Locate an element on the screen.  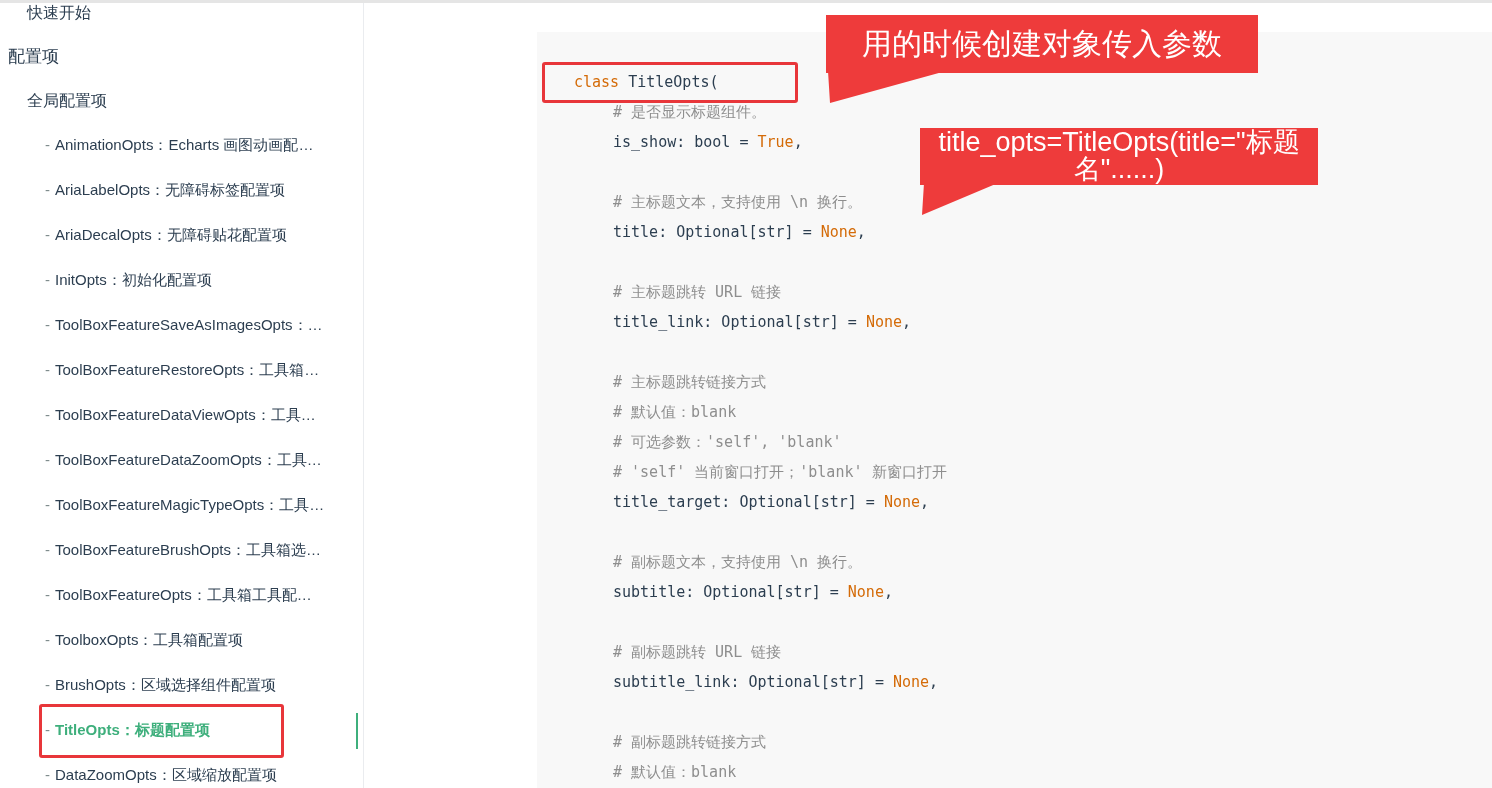
code-line: title_target: Optional[str] = None, is located at coordinates (771, 502).